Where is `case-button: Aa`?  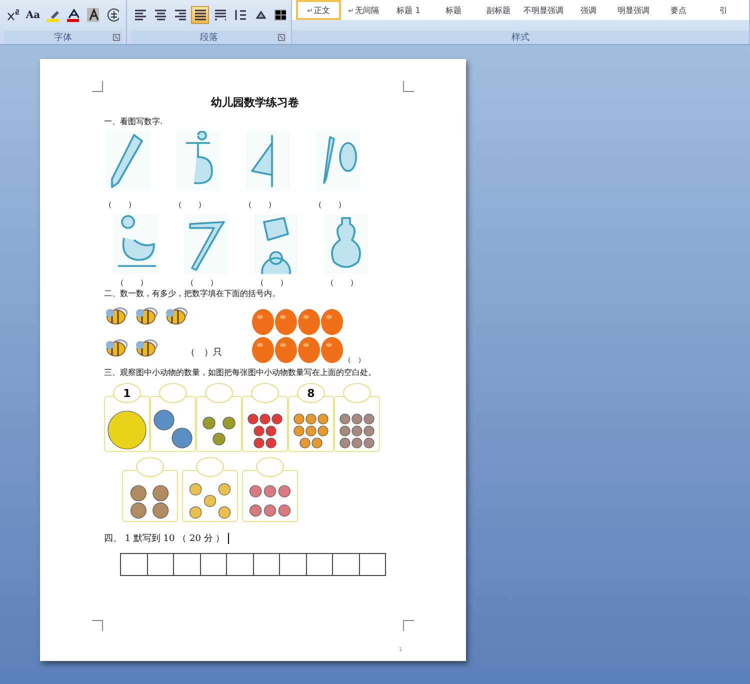 case-button: Aa is located at coordinates (33, 15).